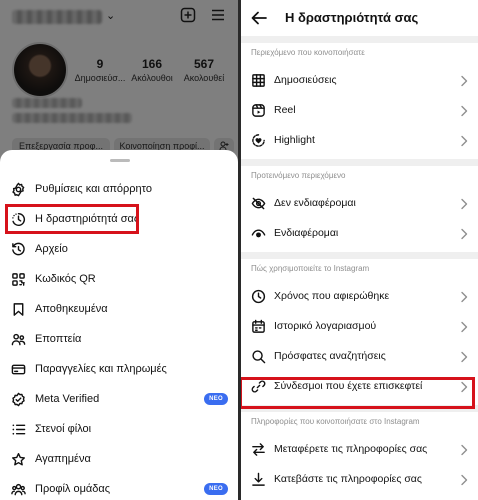 The width and height of the screenshot is (478, 500). Describe the element at coordinates (18, 369) in the screenshot. I see `card-icon` at that location.